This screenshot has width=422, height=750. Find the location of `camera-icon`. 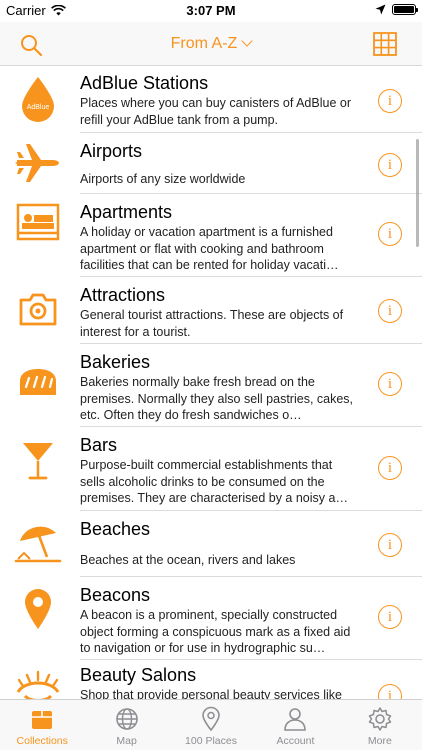

camera-icon is located at coordinates (38, 309).